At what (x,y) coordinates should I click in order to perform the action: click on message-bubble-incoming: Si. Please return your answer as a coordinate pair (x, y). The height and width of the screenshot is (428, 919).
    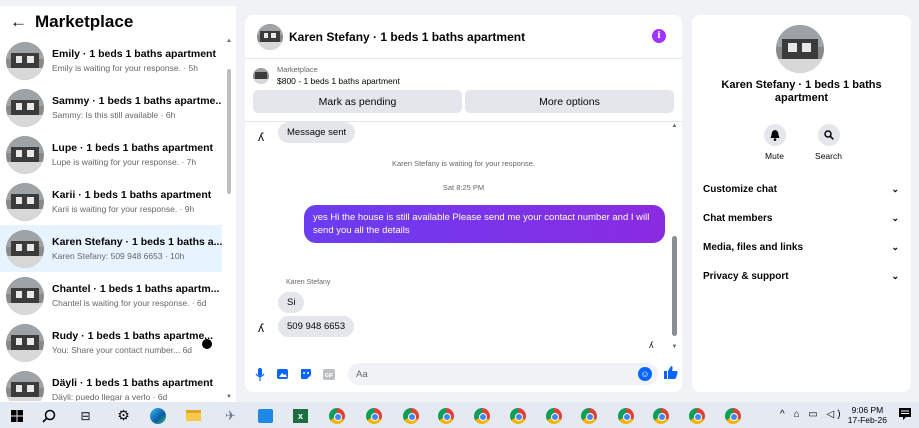
    Looking at the image, I should click on (291, 302).